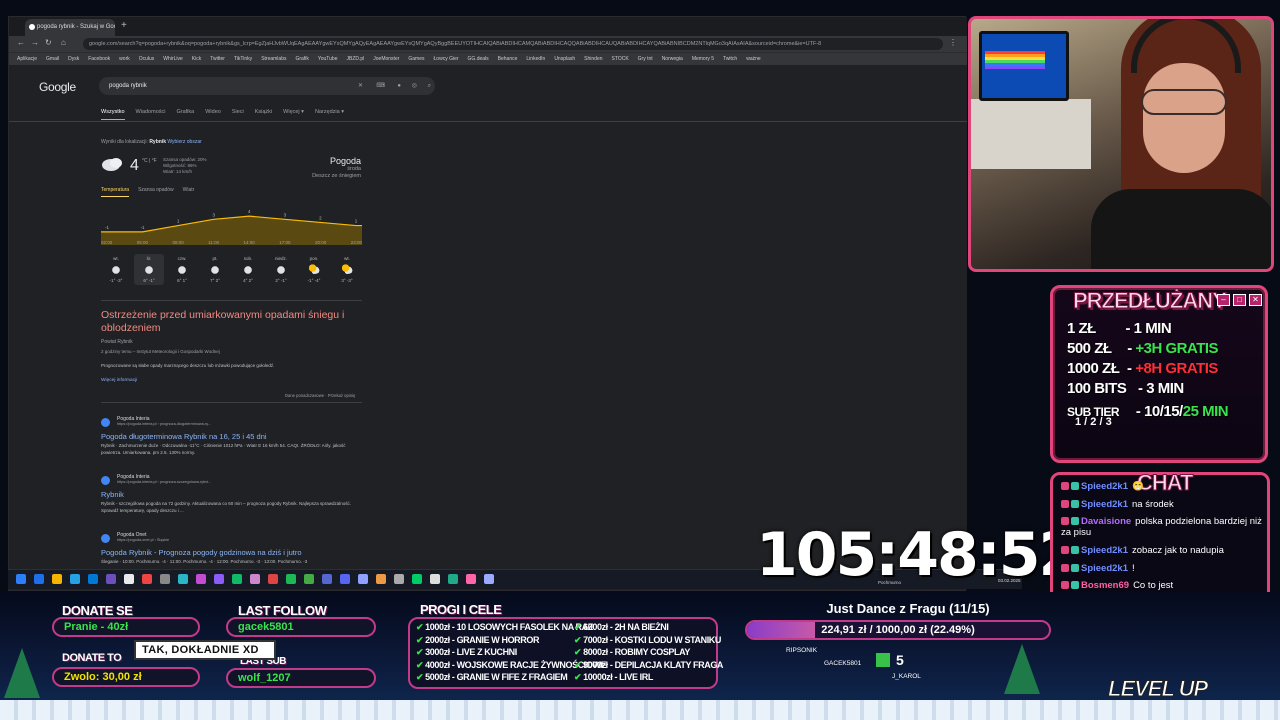 The image size is (1280, 720). What do you see at coordinates (1106, 521) in the screenshot?
I see `chat-username: Davaisione` at bounding box center [1106, 521].